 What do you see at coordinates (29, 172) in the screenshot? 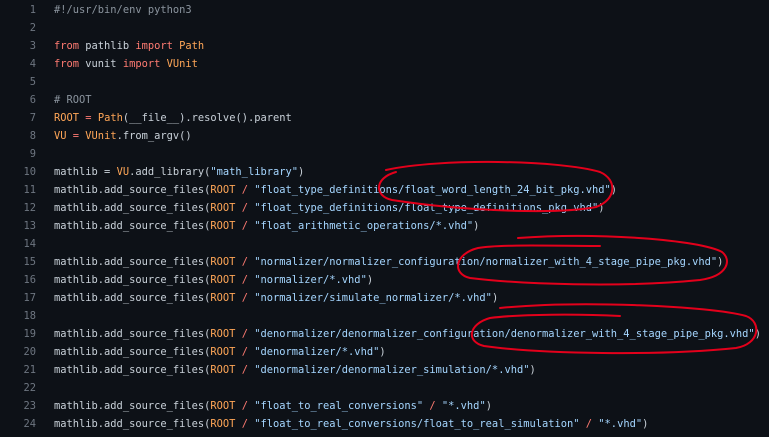
I see `line-number: 10` at bounding box center [29, 172].